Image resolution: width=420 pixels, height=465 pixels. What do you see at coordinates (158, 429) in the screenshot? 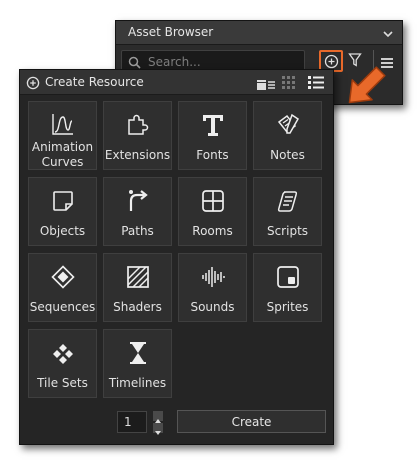
I see `decrement-button` at bounding box center [158, 429].